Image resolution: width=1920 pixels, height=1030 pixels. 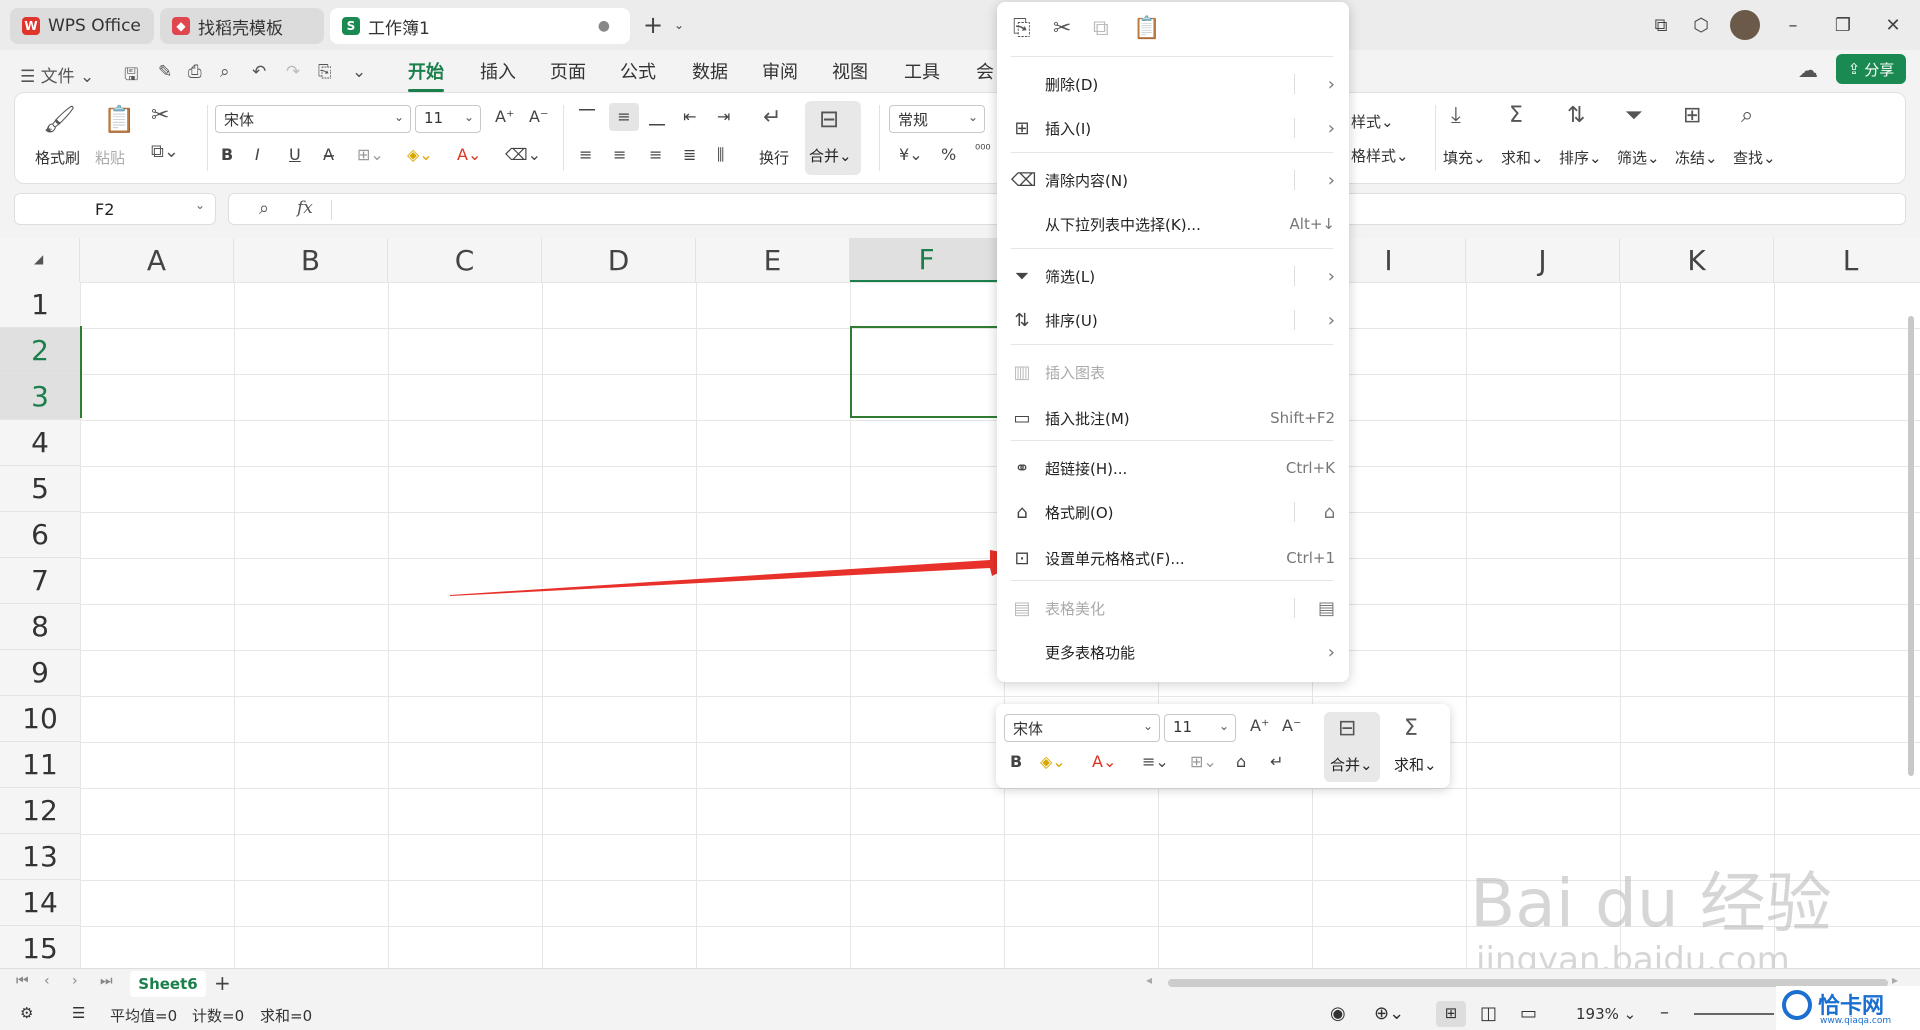 I want to click on context-menu-item: ⏷ 筛选(L) ›, so click(x=1173, y=276).